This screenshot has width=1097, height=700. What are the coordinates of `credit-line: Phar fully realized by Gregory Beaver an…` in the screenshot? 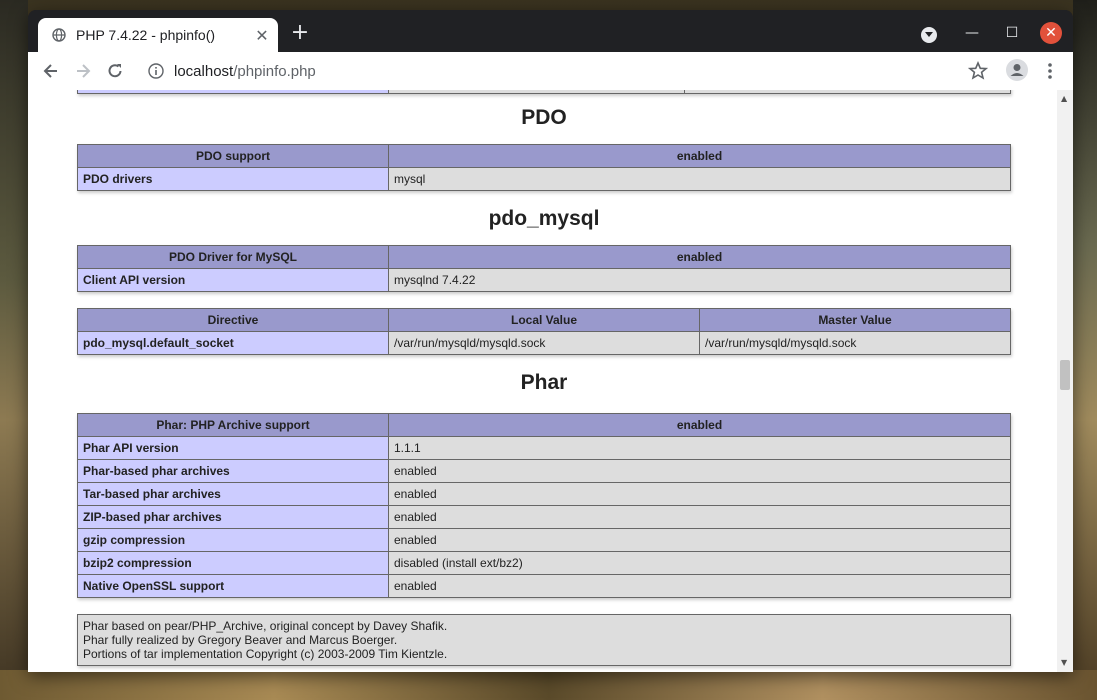 It's located at (240, 640).